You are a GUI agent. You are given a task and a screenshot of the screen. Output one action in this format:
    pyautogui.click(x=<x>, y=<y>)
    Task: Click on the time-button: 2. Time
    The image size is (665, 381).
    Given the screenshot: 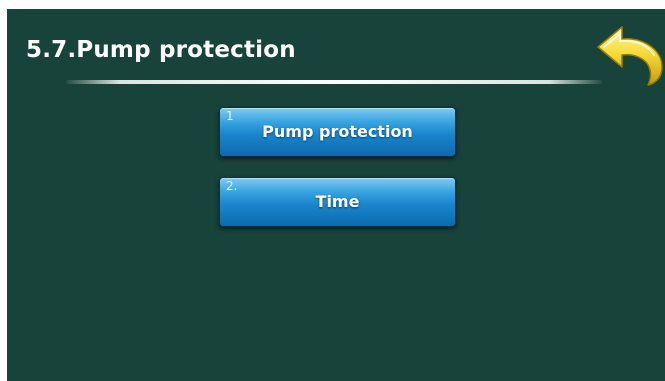 What is the action you would take?
    pyautogui.click(x=337, y=202)
    